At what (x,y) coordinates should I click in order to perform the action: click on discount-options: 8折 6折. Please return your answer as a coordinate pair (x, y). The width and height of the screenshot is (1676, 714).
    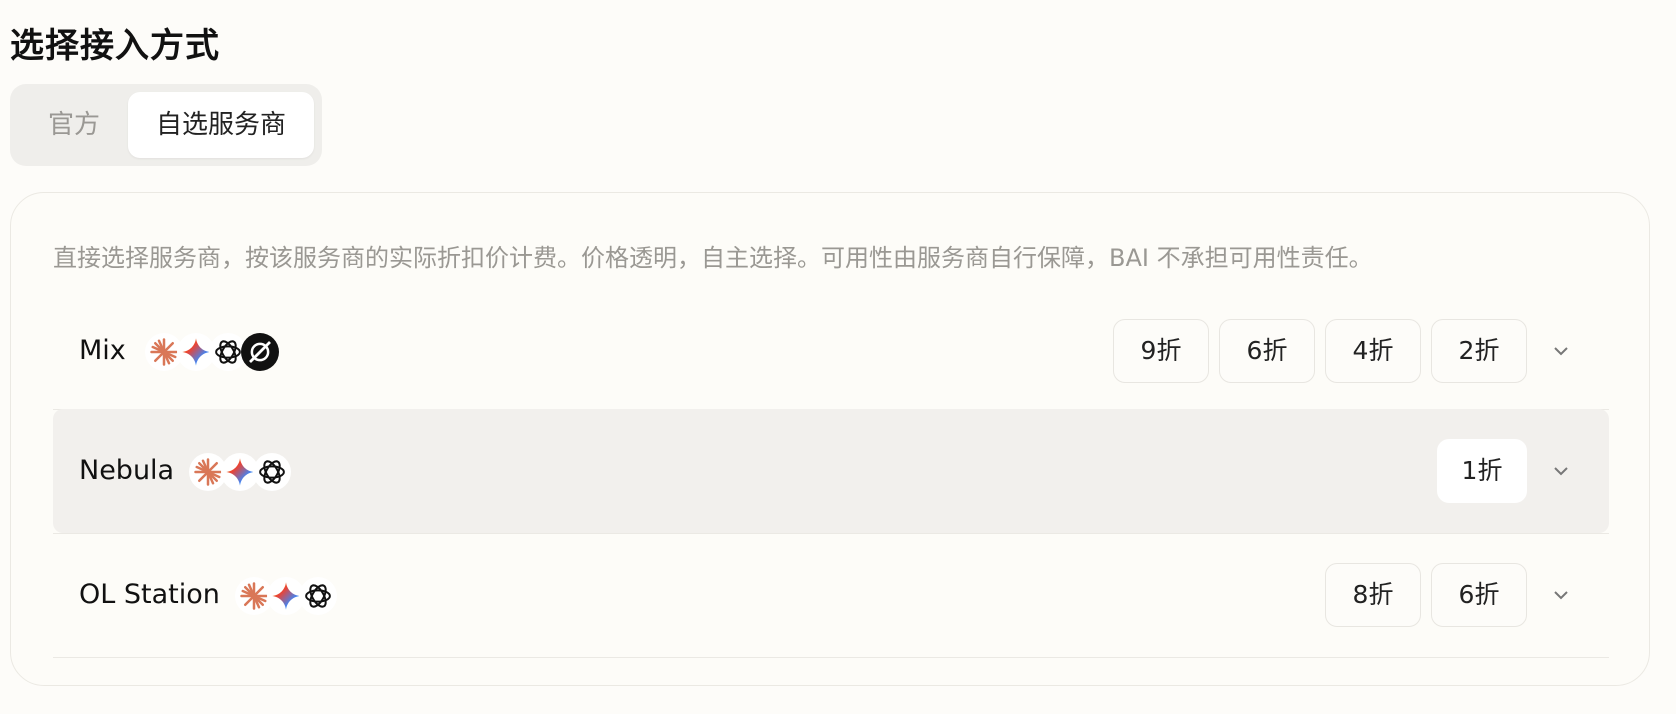
    Looking at the image, I should click on (1426, 595).